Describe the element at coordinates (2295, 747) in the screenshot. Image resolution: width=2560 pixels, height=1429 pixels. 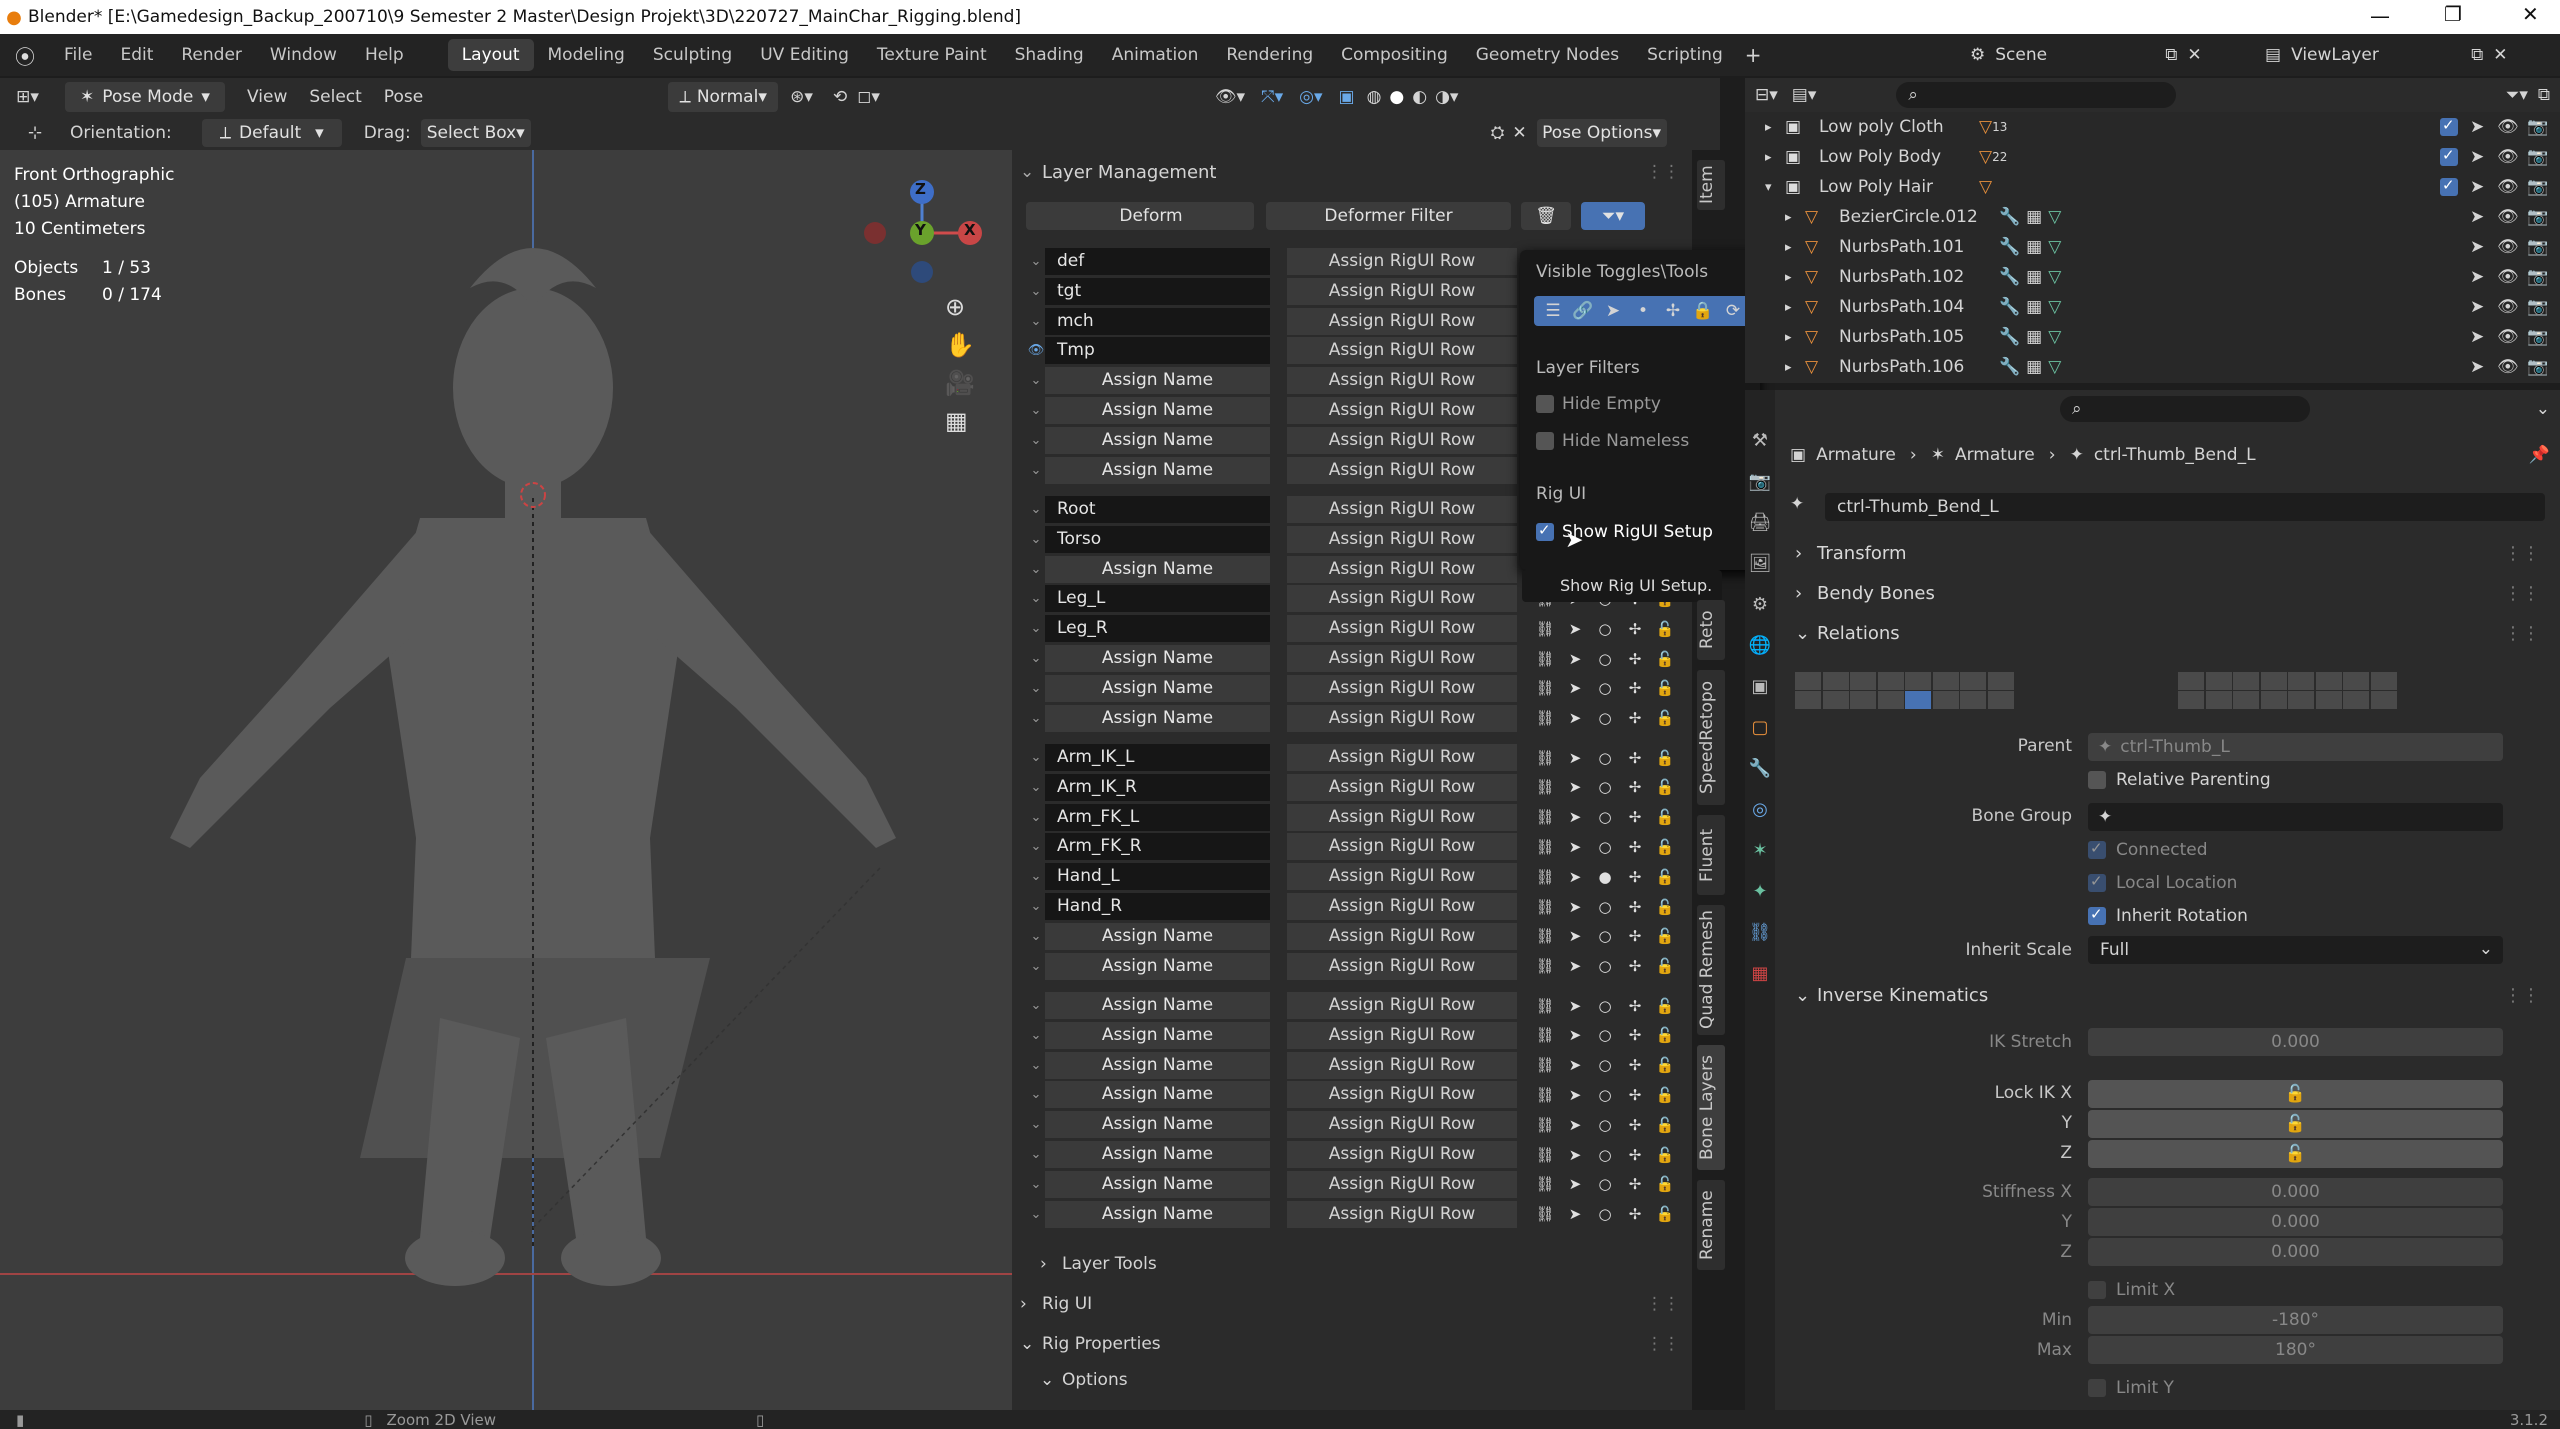
I see `parent-field: ✦ ctrl-Thumb_L` at that location.